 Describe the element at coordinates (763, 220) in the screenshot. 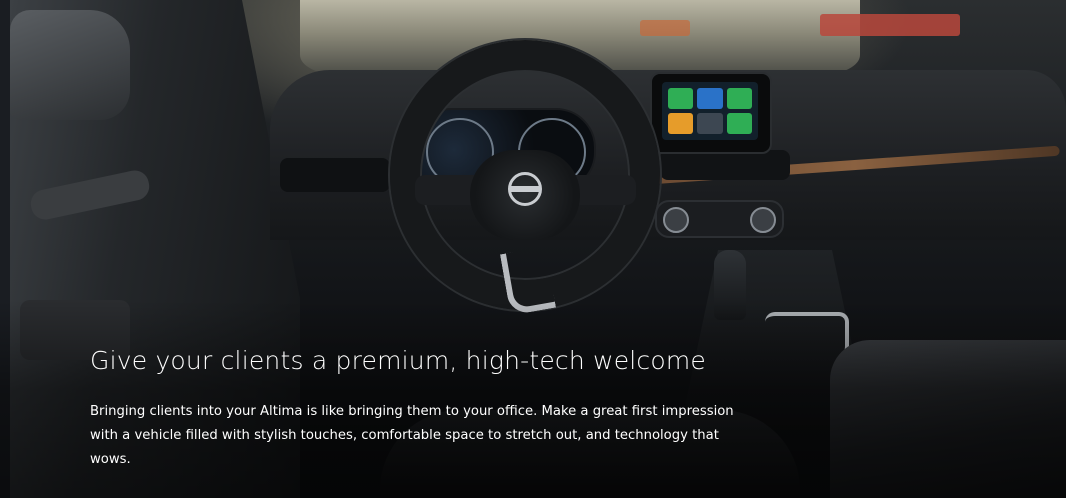

I see `climate-knob-right` at that location.